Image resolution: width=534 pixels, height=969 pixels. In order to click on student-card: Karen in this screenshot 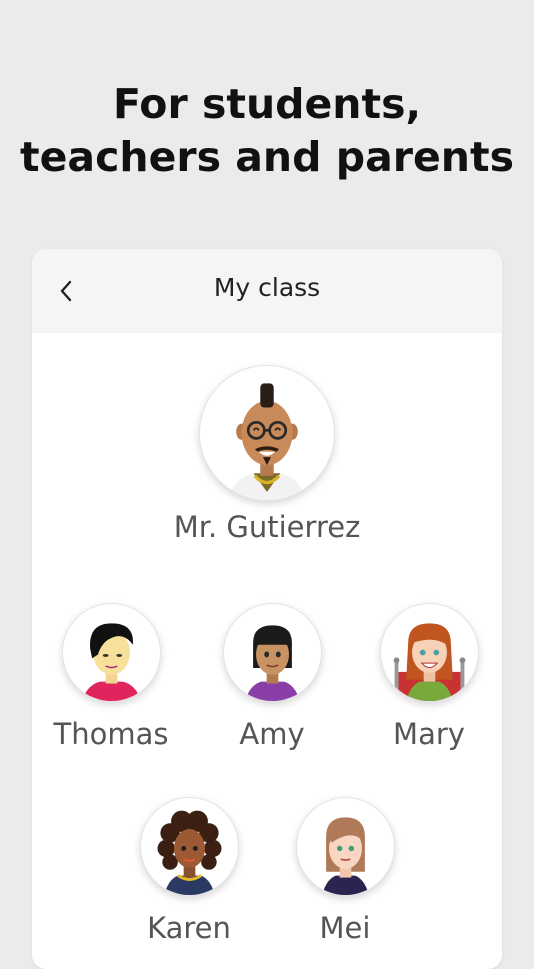, I will do `click(189, 871)`.